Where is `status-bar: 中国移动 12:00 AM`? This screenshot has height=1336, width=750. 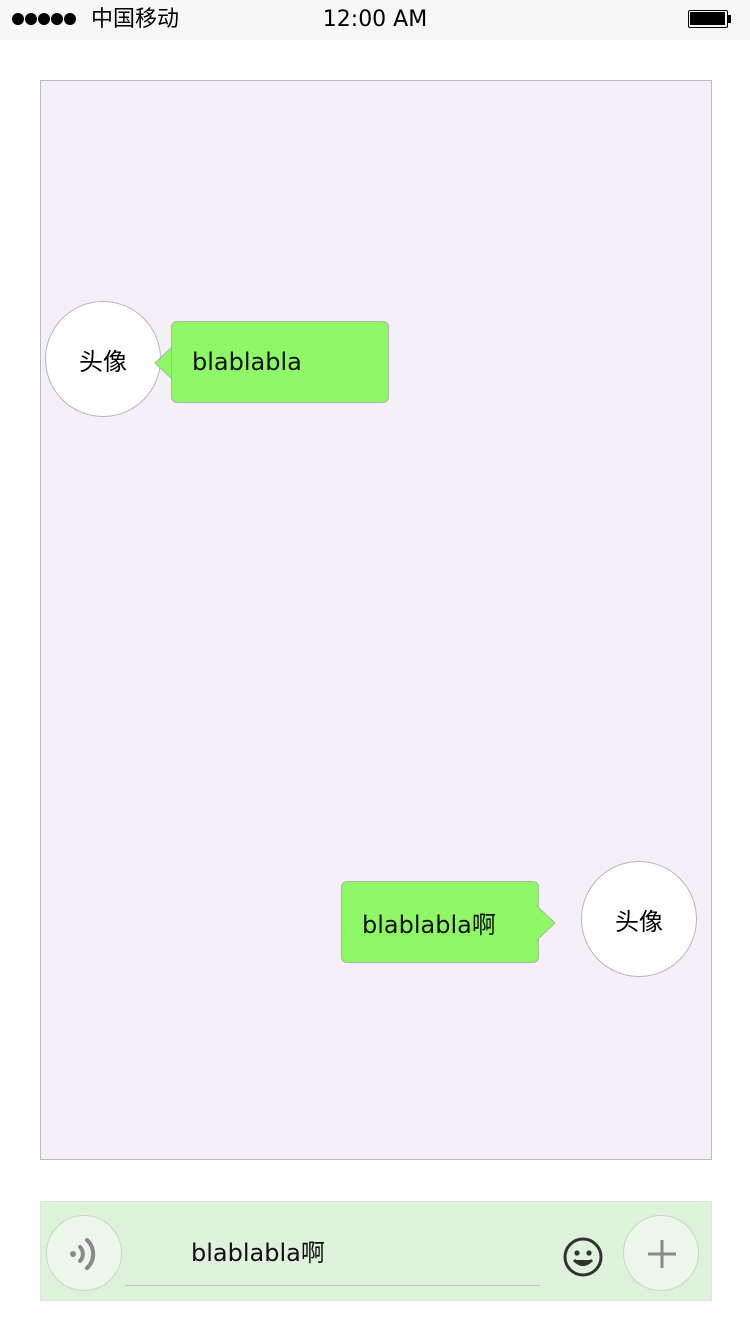
status-bar: 中国移动 12:00 AM is located at coordinates (375, 20).